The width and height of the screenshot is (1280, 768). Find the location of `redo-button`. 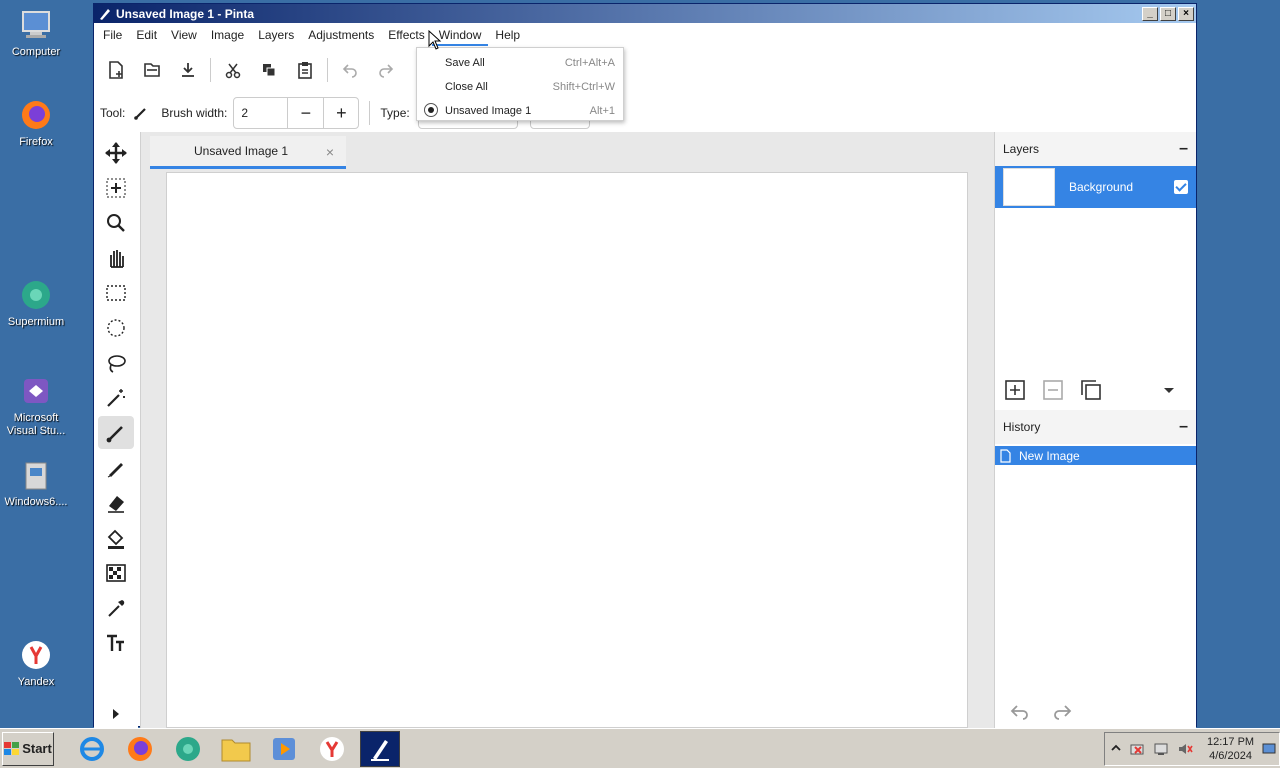

redo-button is located at coordinates (386, 70).